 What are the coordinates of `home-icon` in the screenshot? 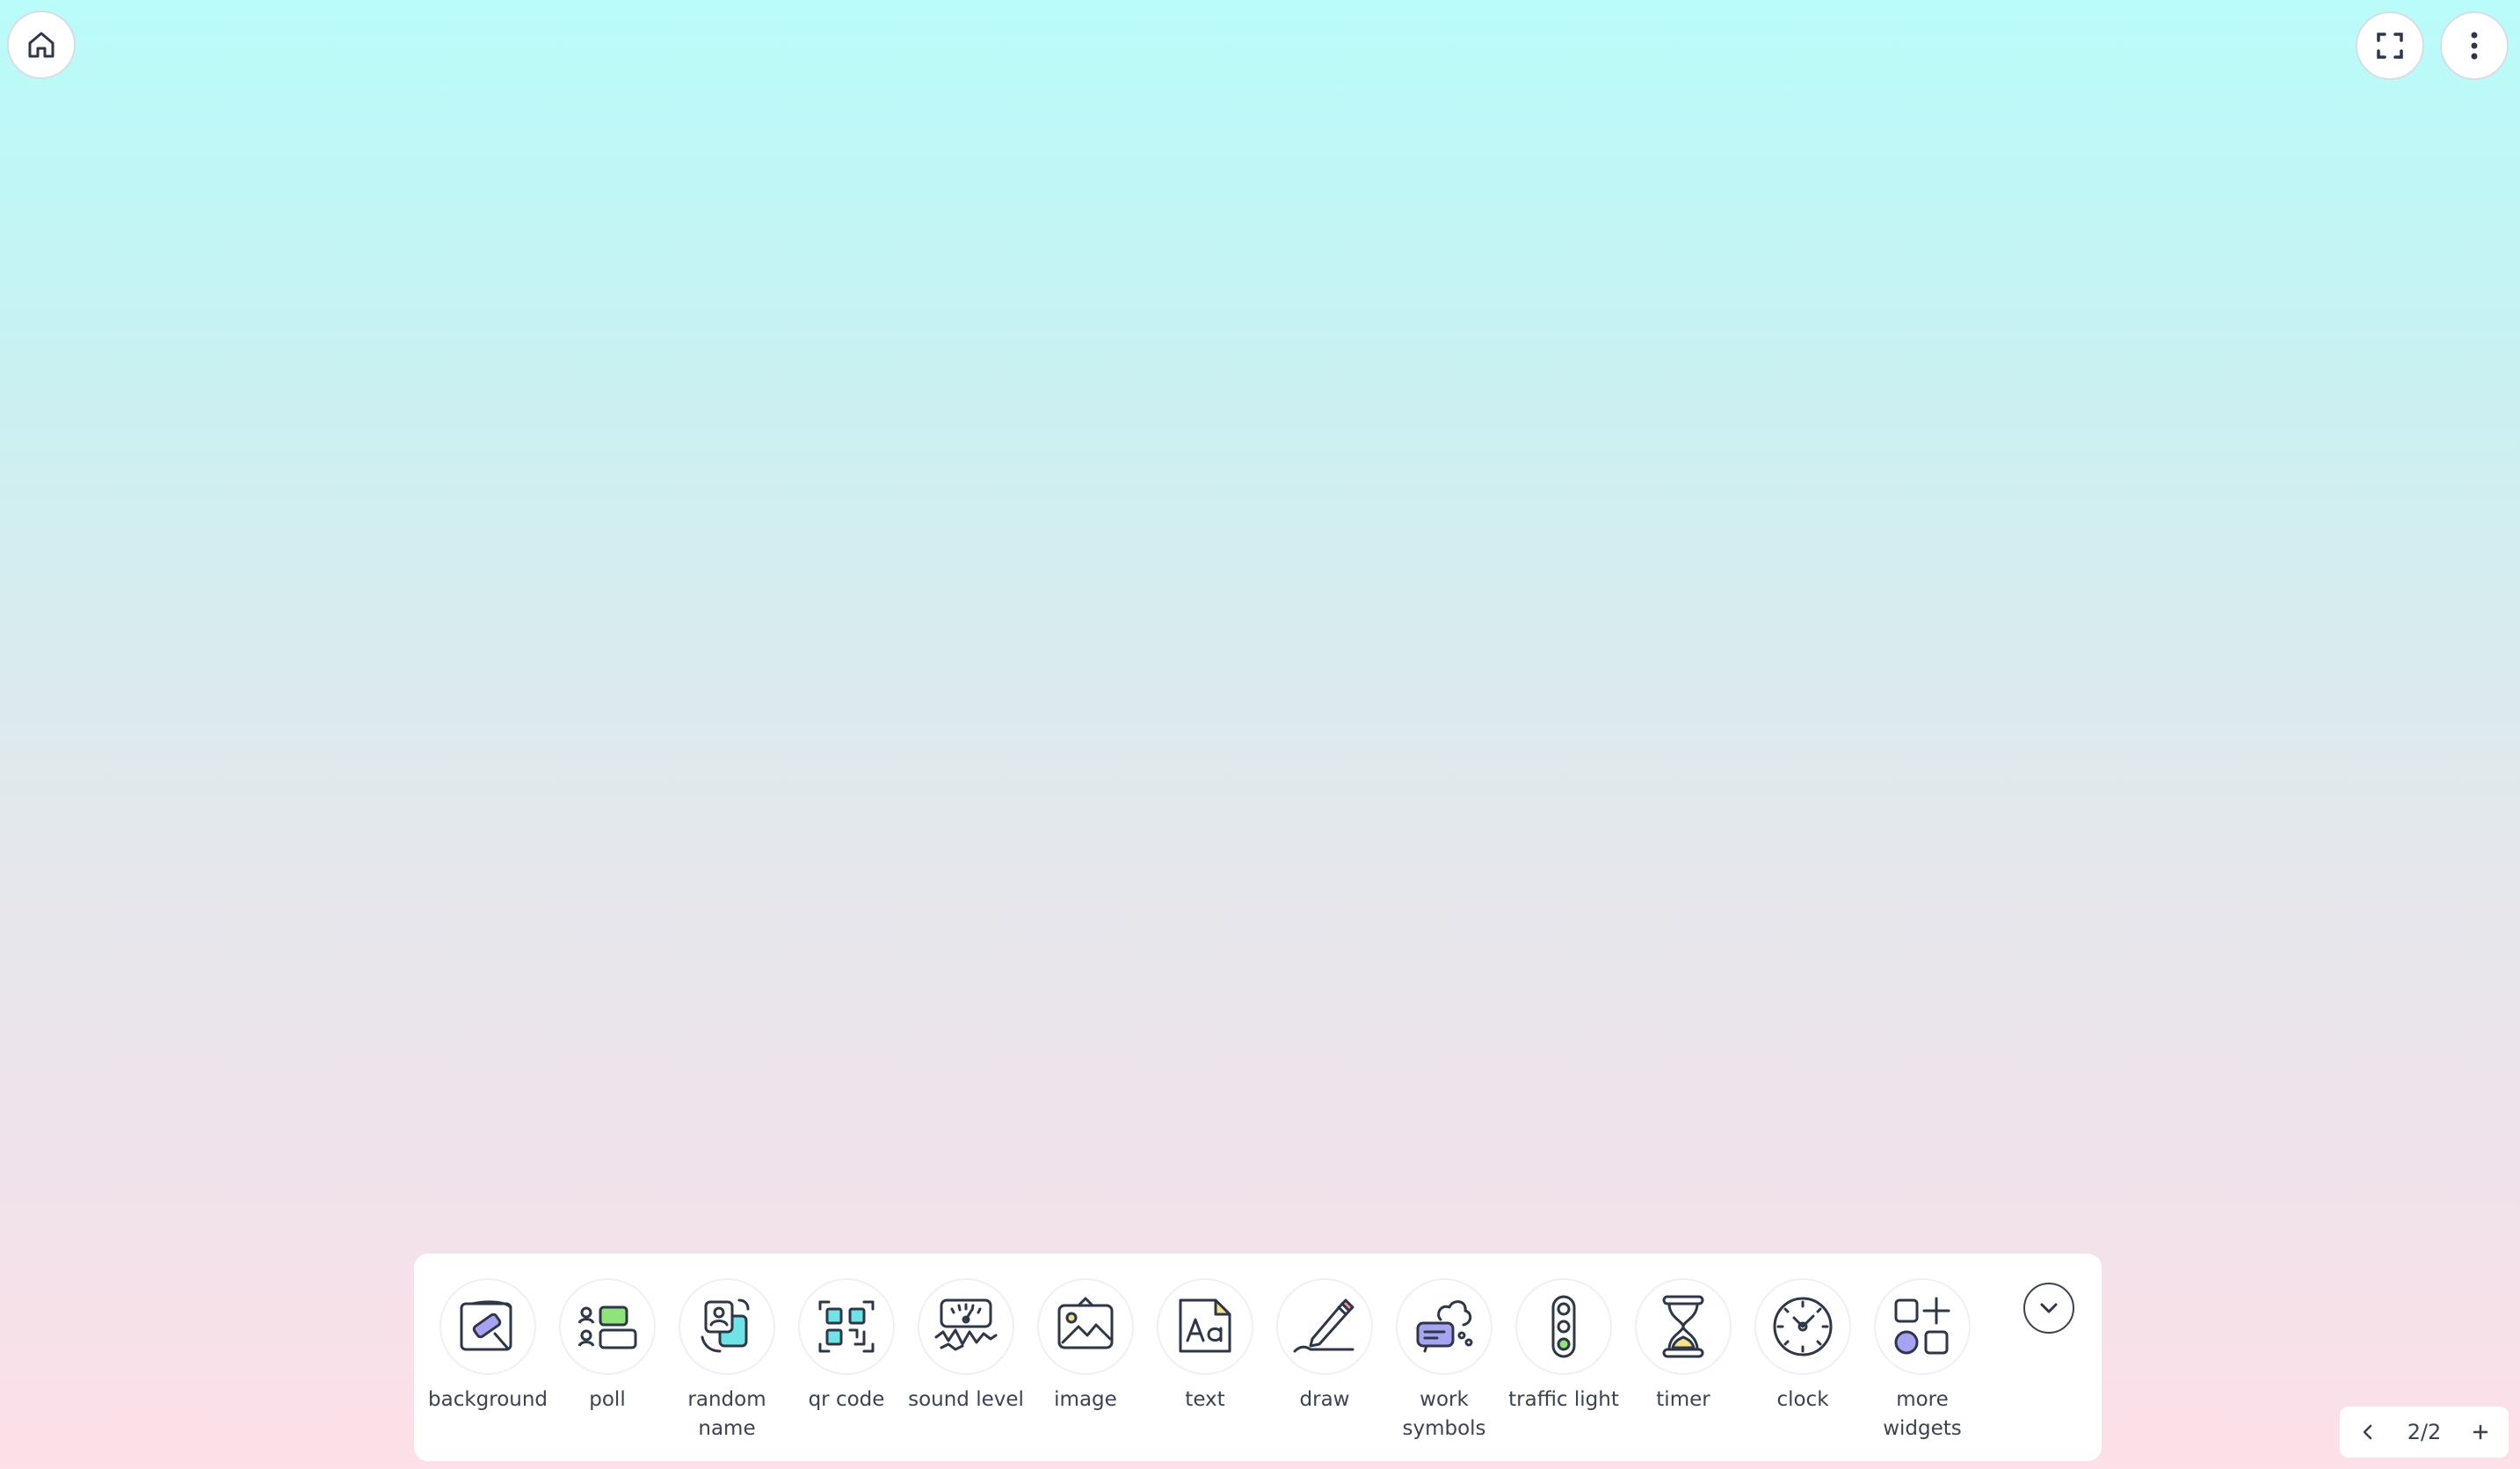 It's located at (41, 45).